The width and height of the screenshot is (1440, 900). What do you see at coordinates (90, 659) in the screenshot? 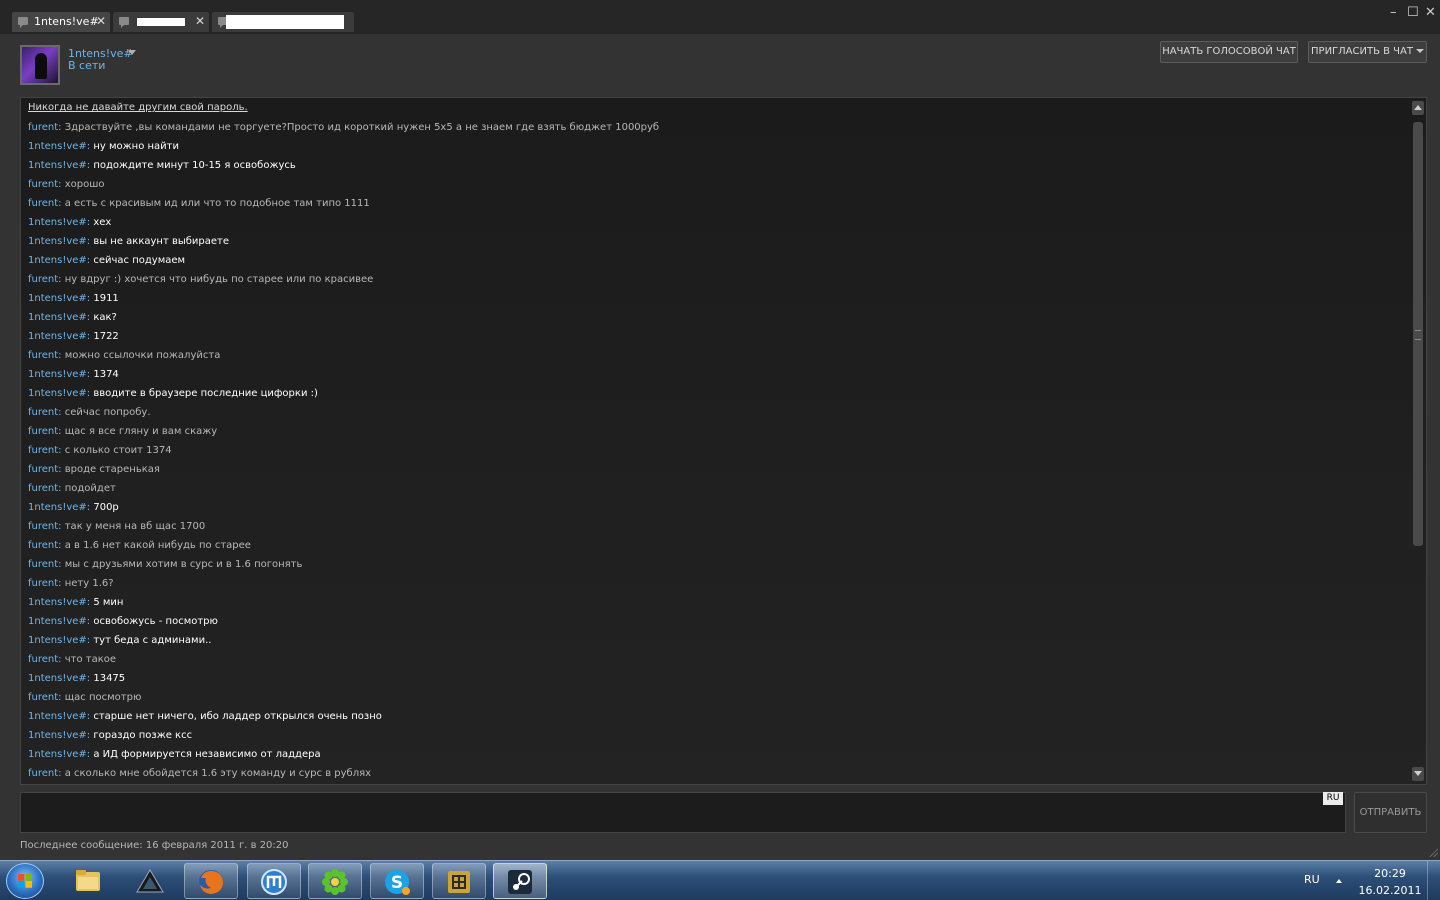
I see `message-text: что такое` at bounding box center [90, 659].